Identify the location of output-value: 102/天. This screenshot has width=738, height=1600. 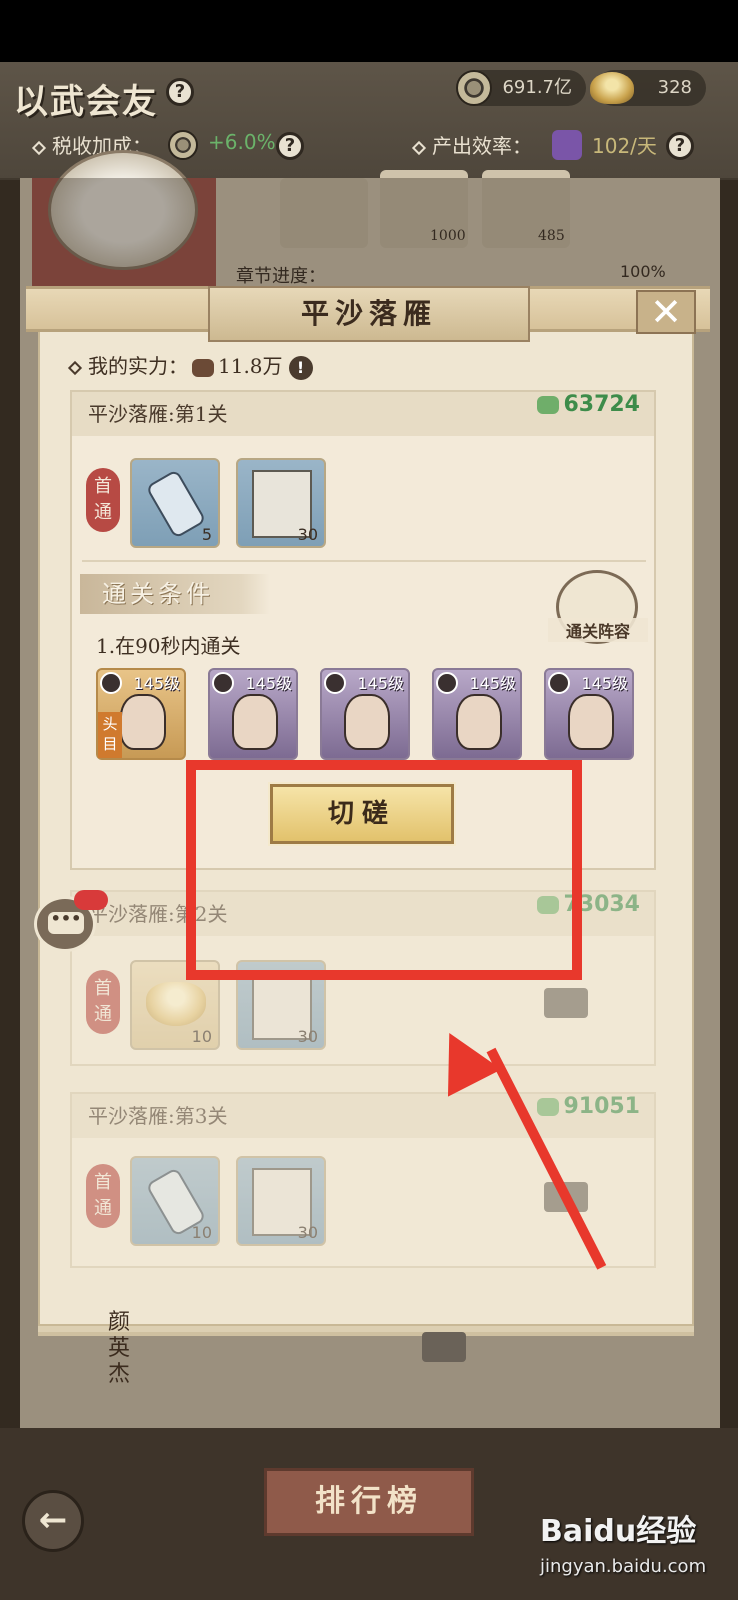
(624, 146).